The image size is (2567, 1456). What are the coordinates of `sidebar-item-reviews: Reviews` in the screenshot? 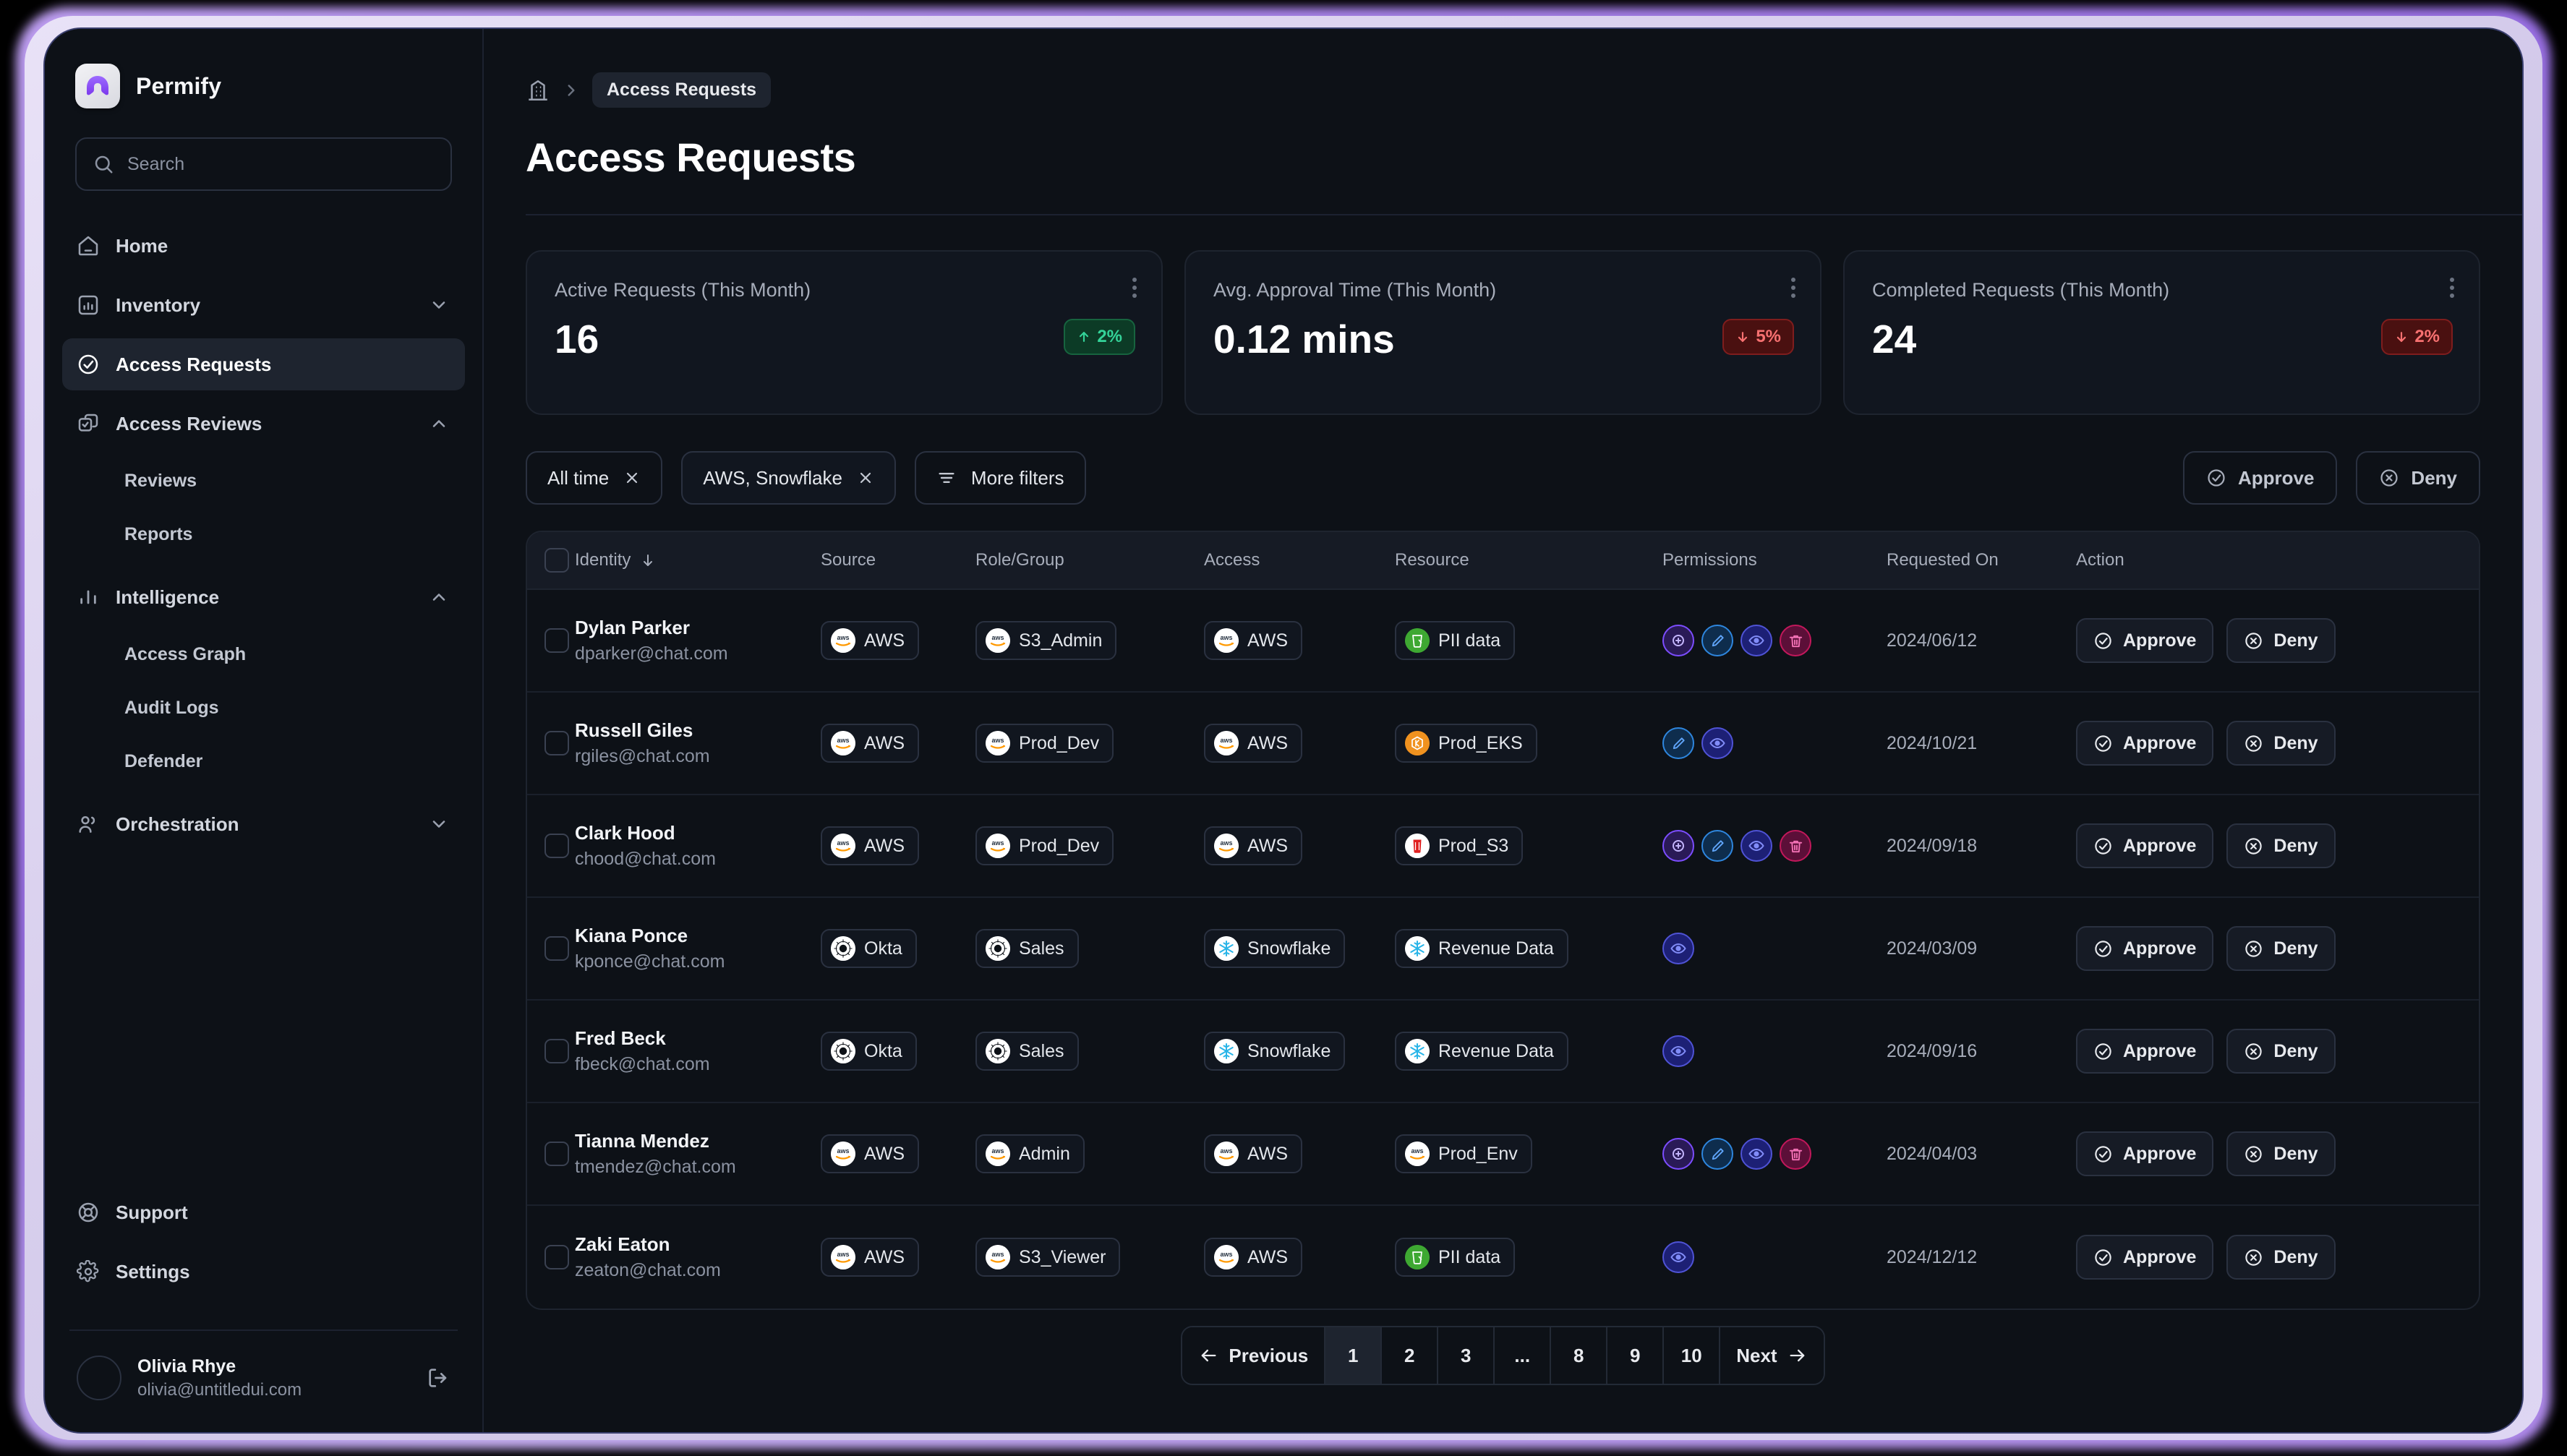 It's located at (263, 481).